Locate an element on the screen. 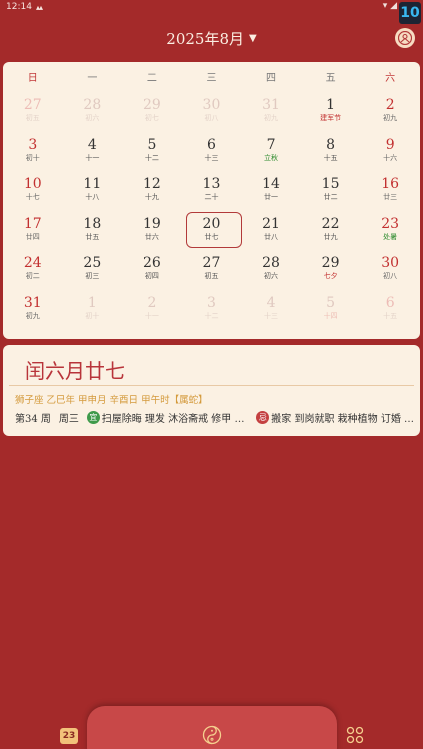  signal-icon: ▴▴ is located at coordinates (39, 7).